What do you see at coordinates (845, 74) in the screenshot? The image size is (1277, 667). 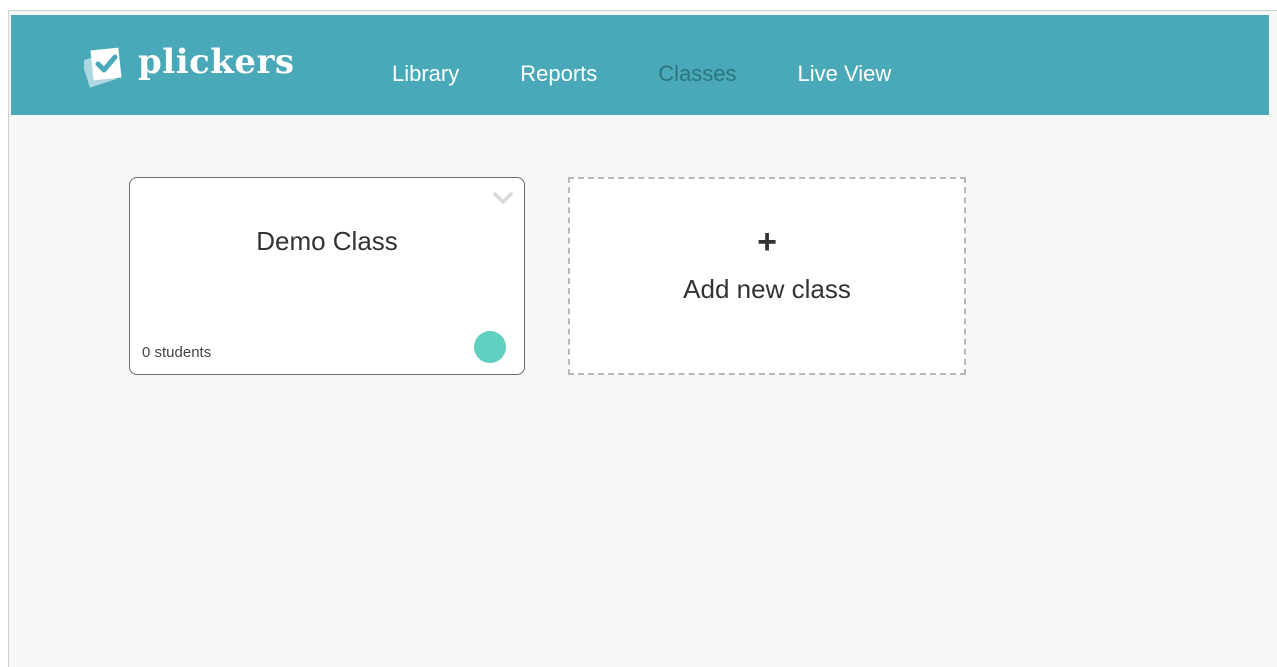 I see `nav-live-view: Live View` at bounding box center [845, 74].